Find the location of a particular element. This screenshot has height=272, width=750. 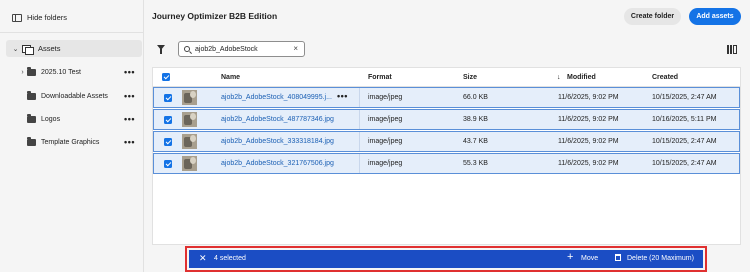

folder-label: Logos is located at coordinates (51, 119).